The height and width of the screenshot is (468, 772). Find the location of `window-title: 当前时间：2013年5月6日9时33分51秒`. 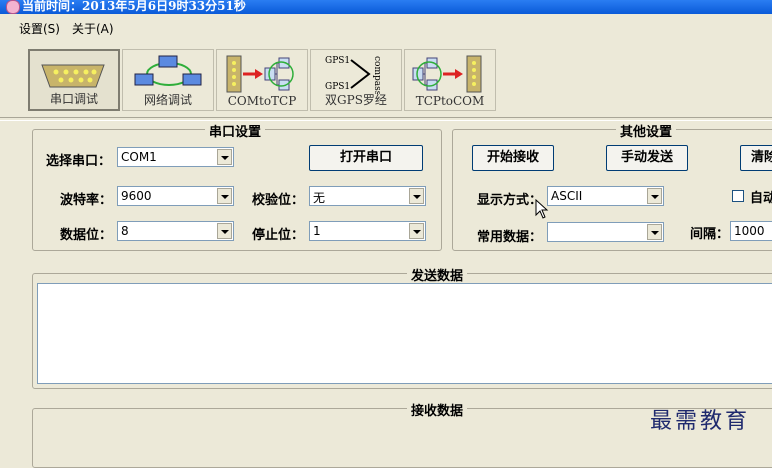

window-title: 当前时间：2013年5月6日9时33分51秒 is located at coordinates (134, 6).